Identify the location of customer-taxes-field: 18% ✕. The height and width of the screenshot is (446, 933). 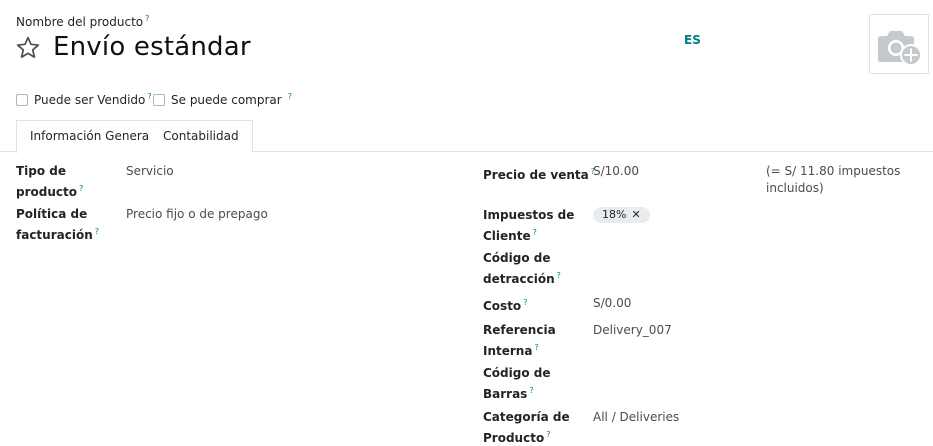
(621, 215).